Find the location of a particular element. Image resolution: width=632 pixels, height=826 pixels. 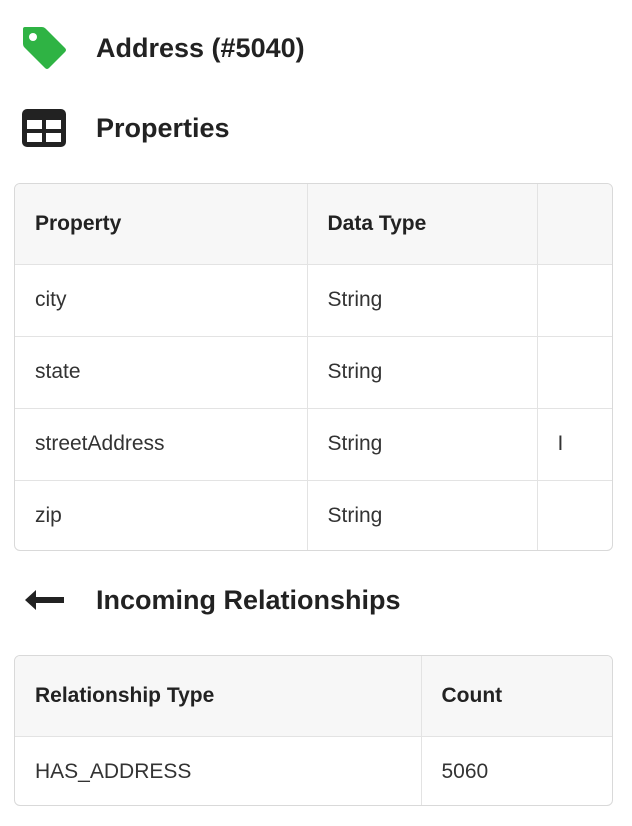

table-row: zip String is located at coordinates (313, 515).